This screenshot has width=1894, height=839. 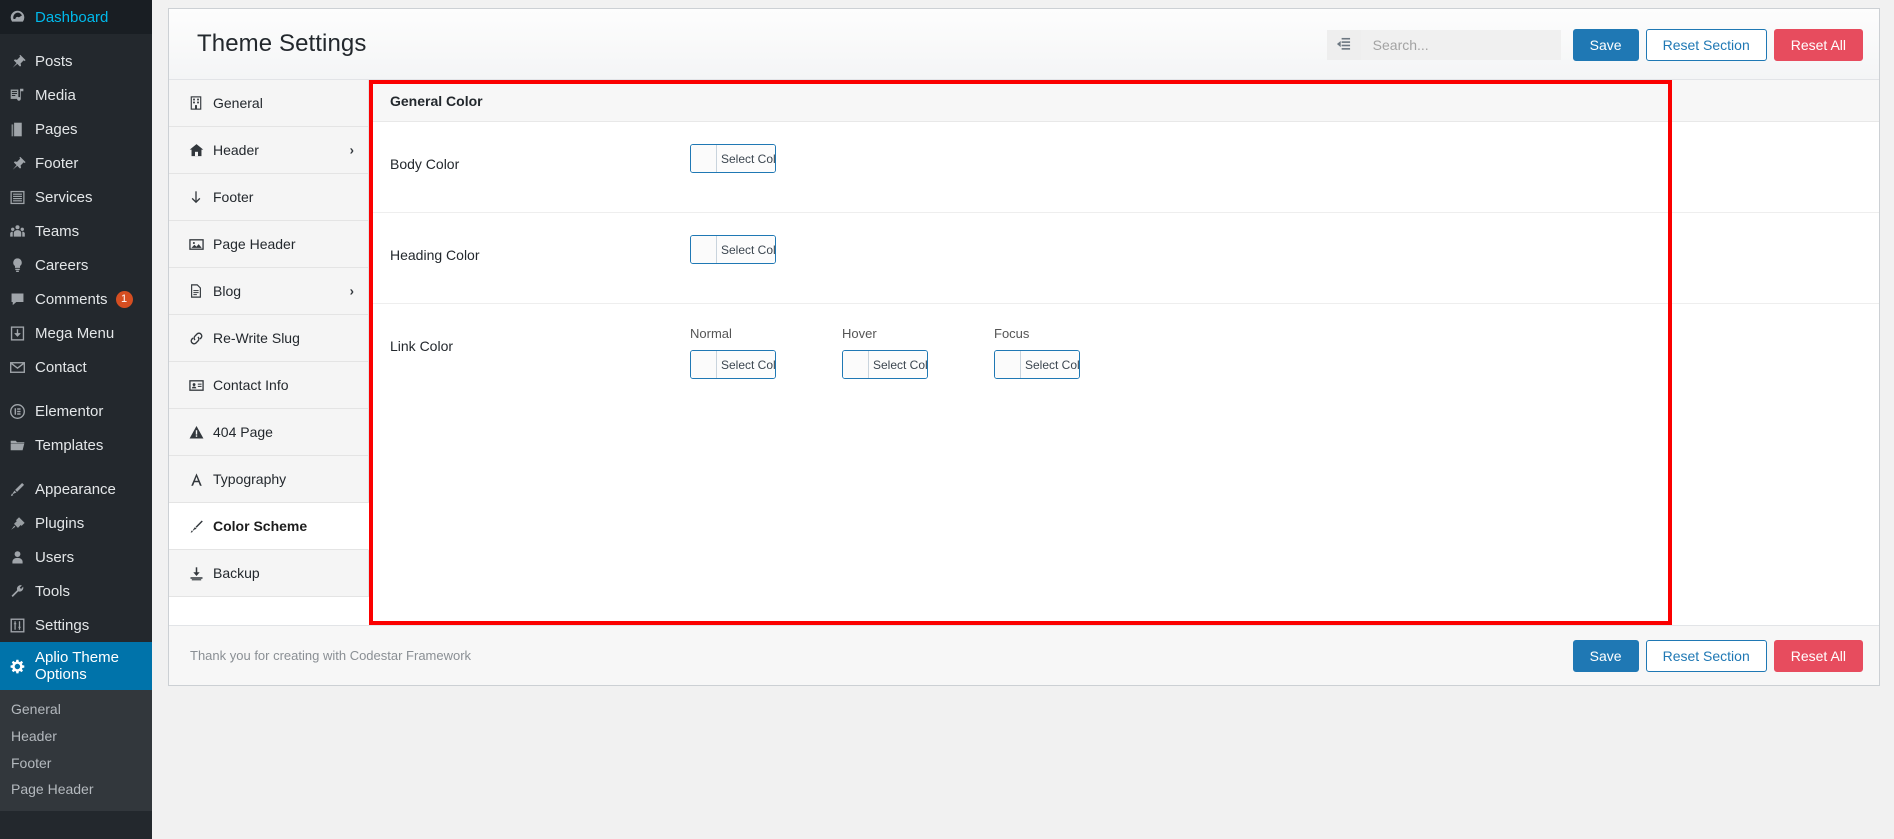 What do you see at coordinates (1605, 44) in the screenshot?
I see `save-button-top: Save` at bounding box center [1605, 44].